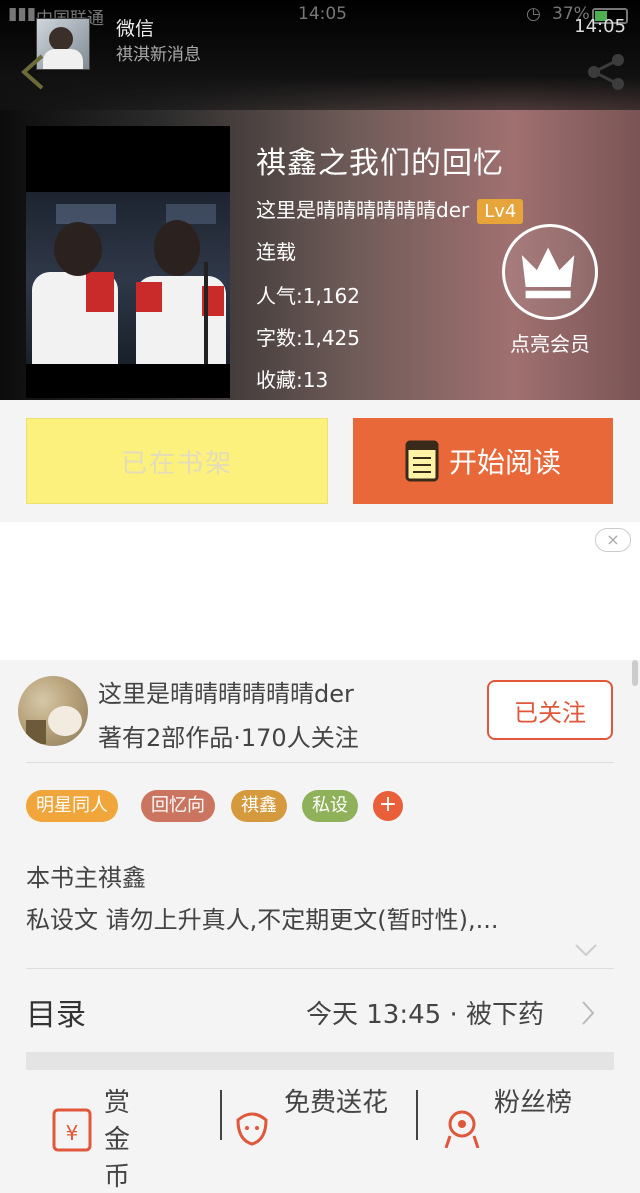  What do you see at coordinates (336, 1103) in the screenshot?
I see `action-label: 免费送花` at bounding box center [336, 1103].